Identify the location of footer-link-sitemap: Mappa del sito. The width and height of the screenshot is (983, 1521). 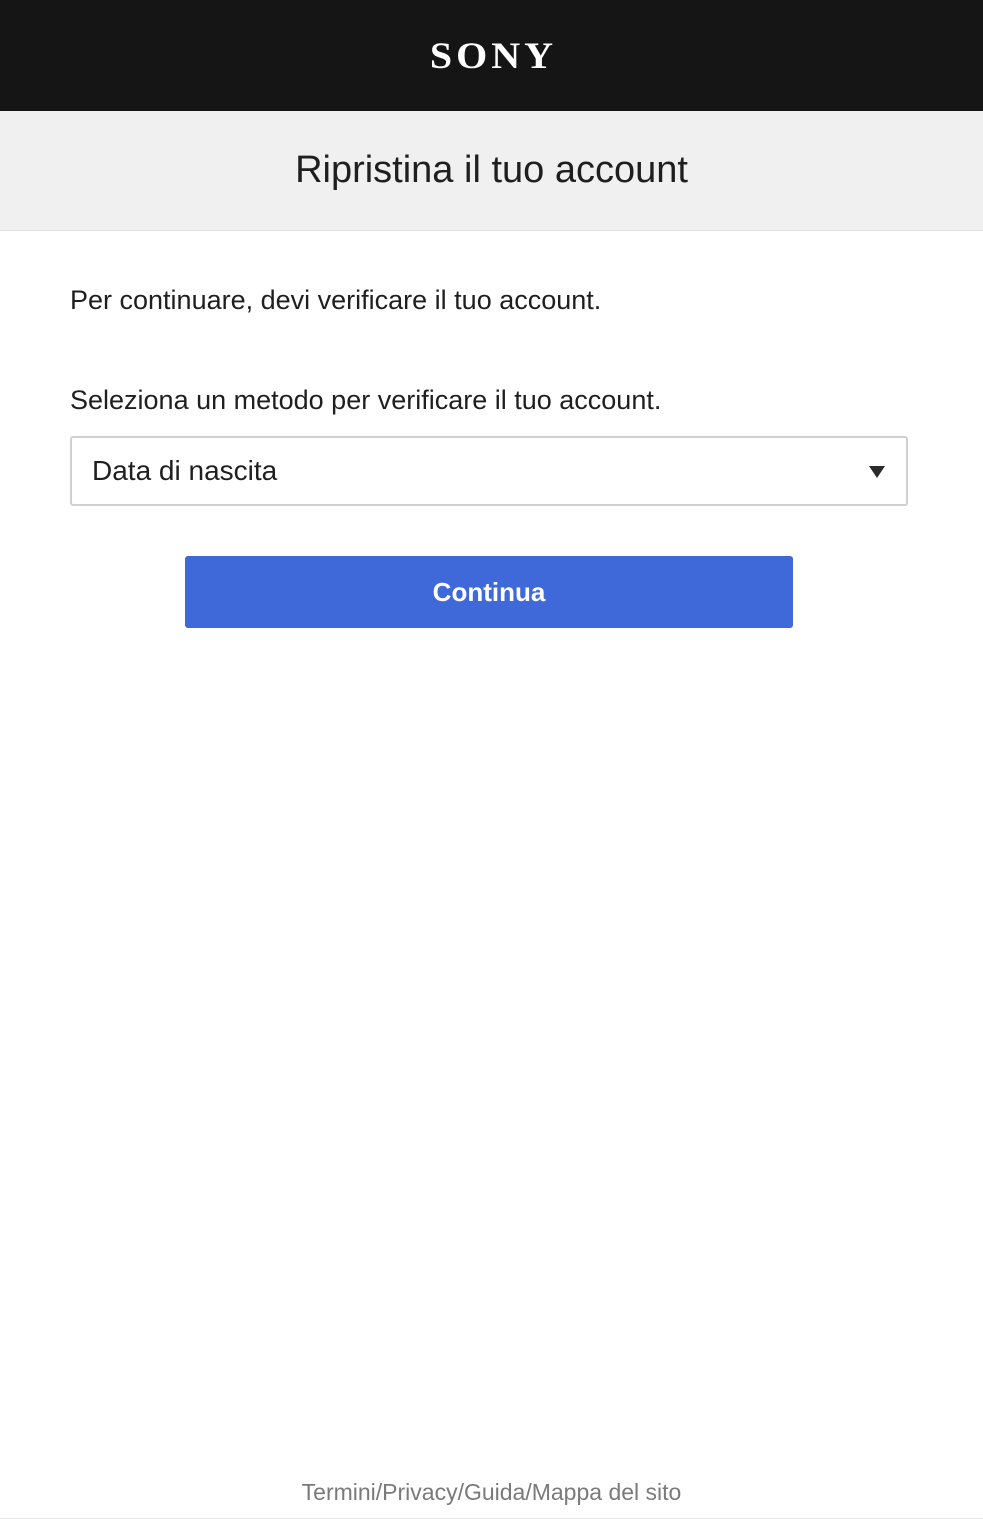
(607, 1492).